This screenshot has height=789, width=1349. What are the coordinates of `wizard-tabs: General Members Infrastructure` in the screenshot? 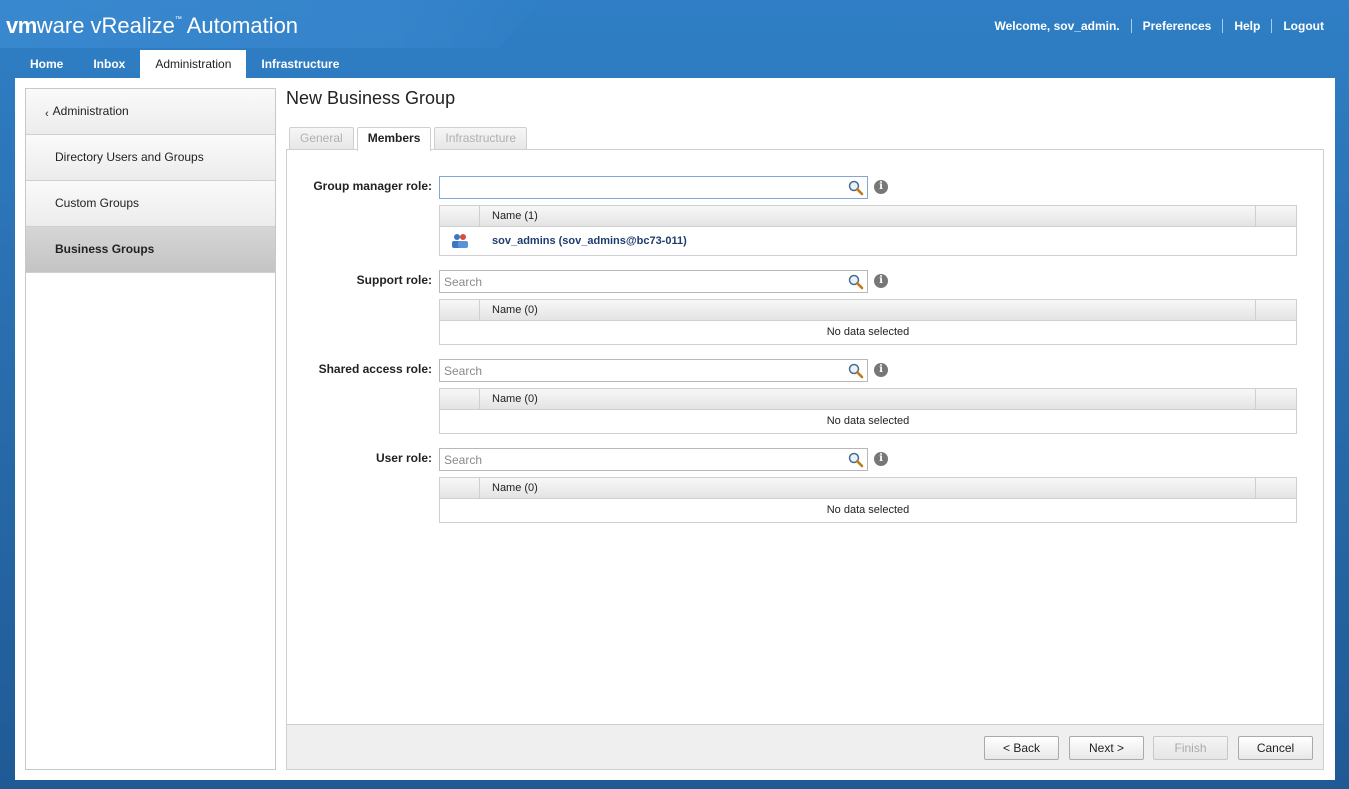 It's located at (409, 139).